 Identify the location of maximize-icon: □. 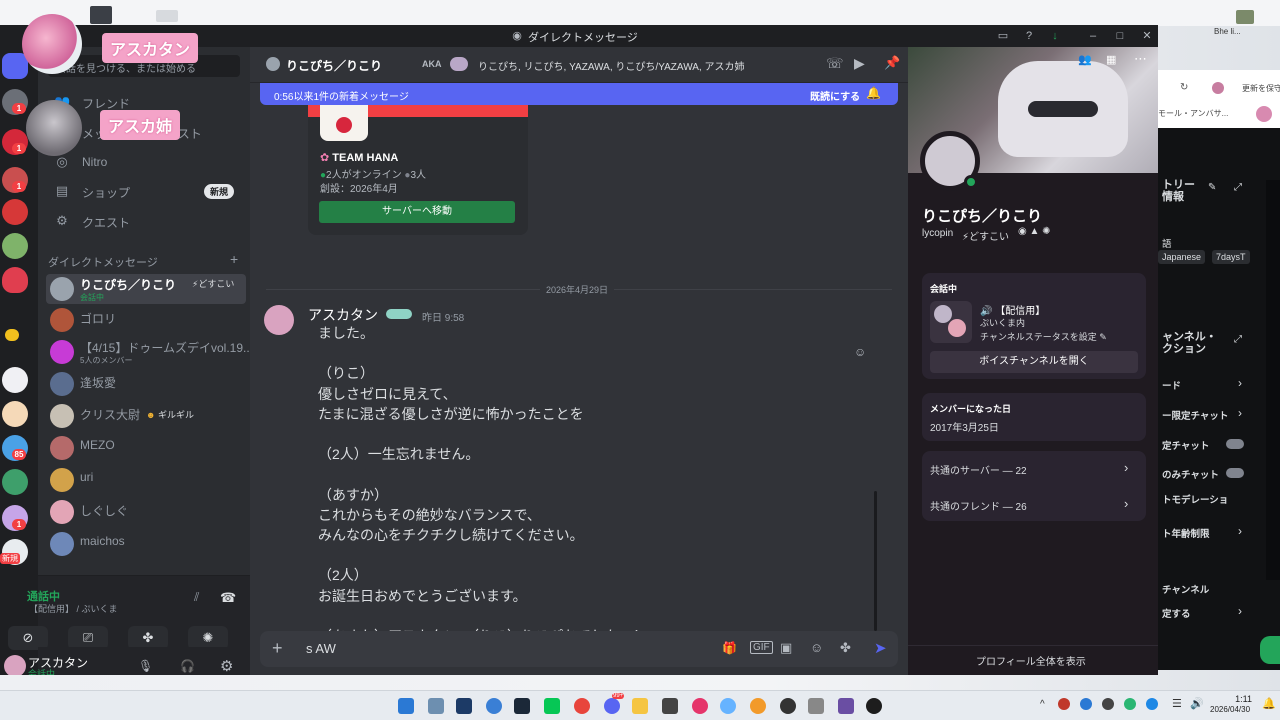
(1120, 36).